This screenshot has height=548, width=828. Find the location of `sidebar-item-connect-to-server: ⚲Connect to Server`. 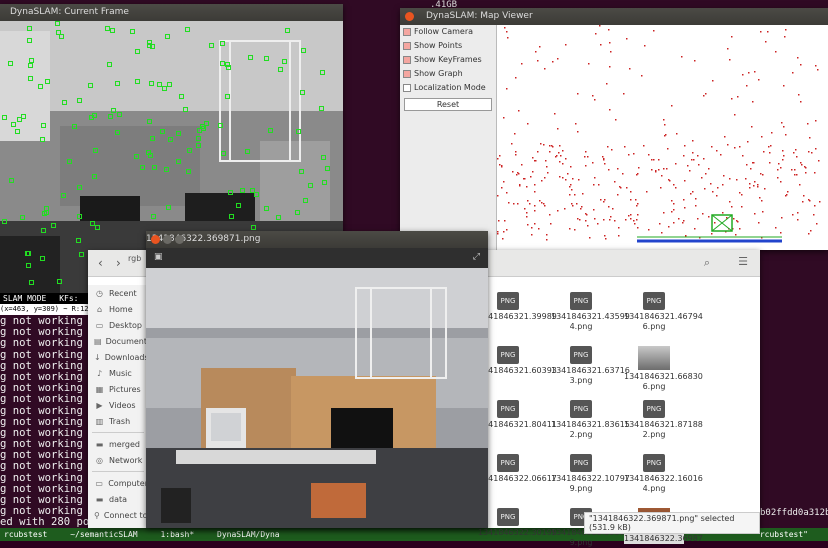

sidebar-item-connect-to-server: ⚲Connect to Server is located at coordinates (118, 515).